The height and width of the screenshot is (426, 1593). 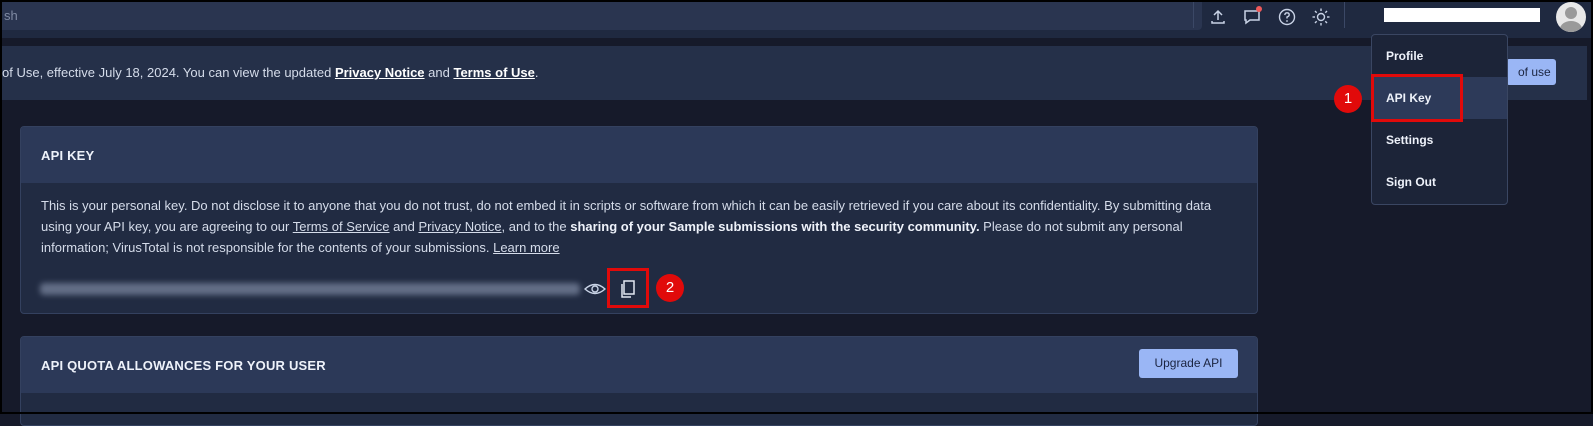 What do you see at coordinates (639, 365) in the screenshot?
I see `api-quota-title: API QUOTA ALLOWANCES FOR YOUR USER` at bounding box center [639, 365].